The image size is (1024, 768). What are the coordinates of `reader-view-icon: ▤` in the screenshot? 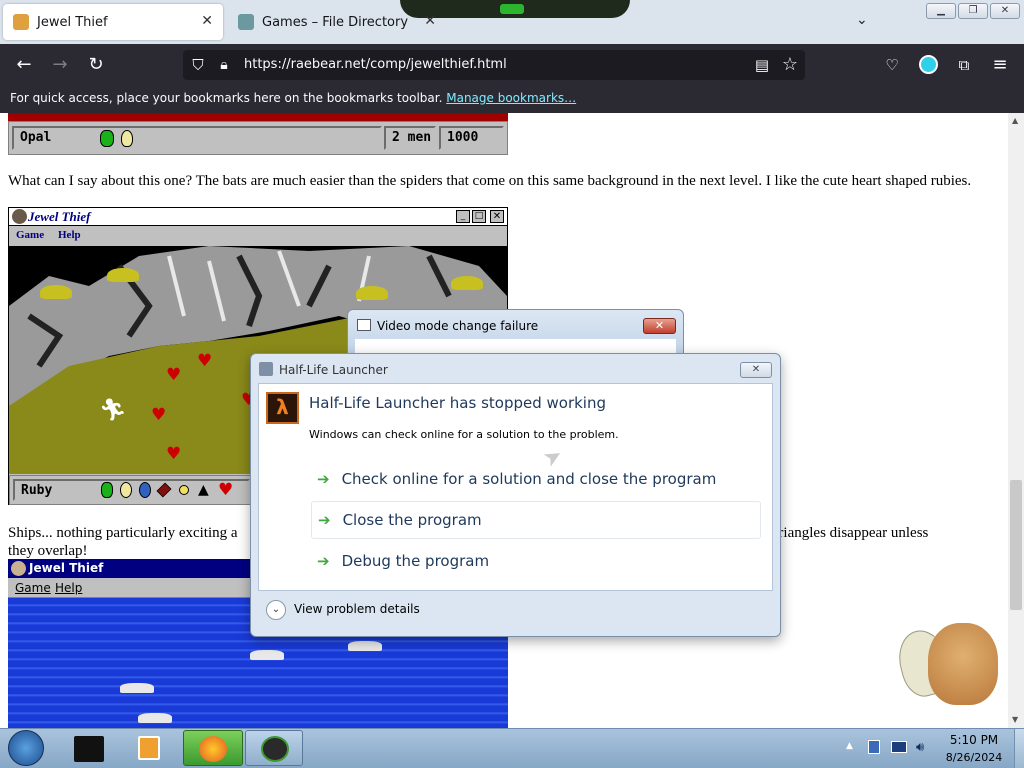 It's located at (762, 65).